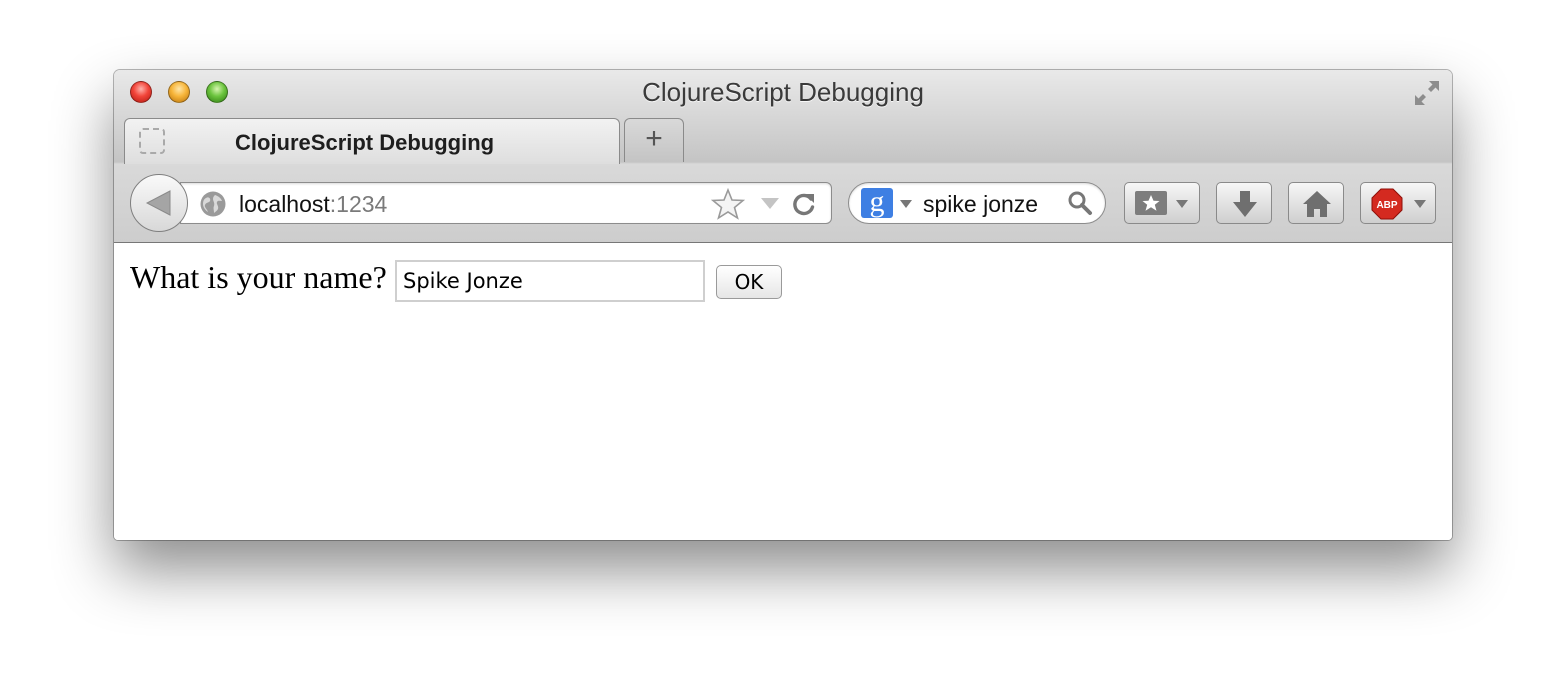 Image resolution: width=1566 pixels, height=698 pixels. What do you see at coordinates (213, 204) in the screenshot?
I see `globe-icon` at bounding box center [213, 204].